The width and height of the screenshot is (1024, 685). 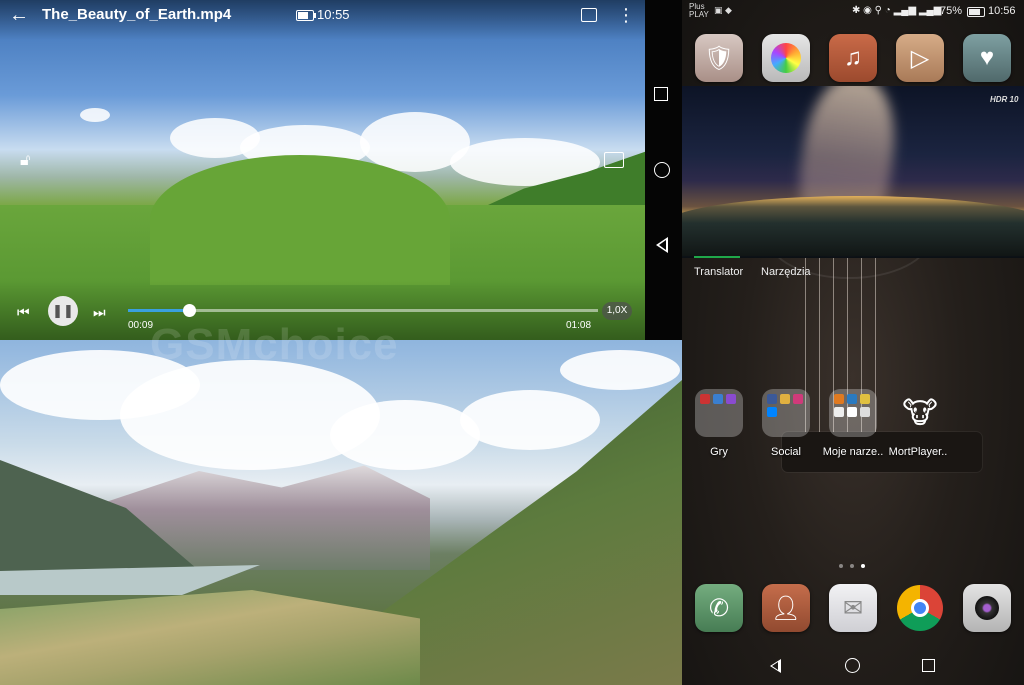 I want to click on skip-previous-icon: ⏮︎, so click(x=23, y=312).